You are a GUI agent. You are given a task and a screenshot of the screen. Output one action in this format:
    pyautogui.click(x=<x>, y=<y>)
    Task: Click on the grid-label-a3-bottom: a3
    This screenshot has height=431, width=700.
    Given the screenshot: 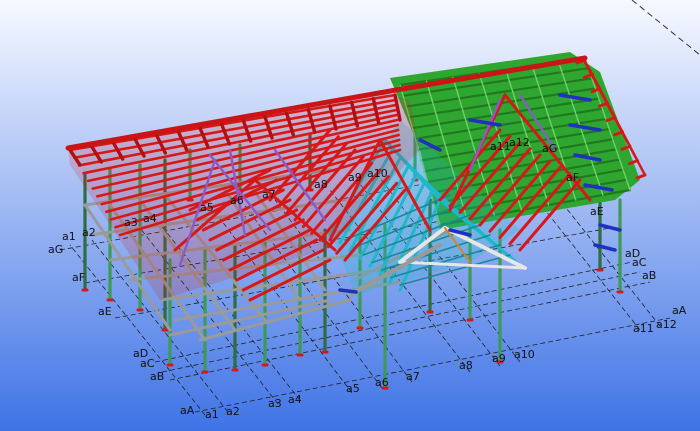 What is the action you would take?
    pyautogui.click(x=275, y=403)
    